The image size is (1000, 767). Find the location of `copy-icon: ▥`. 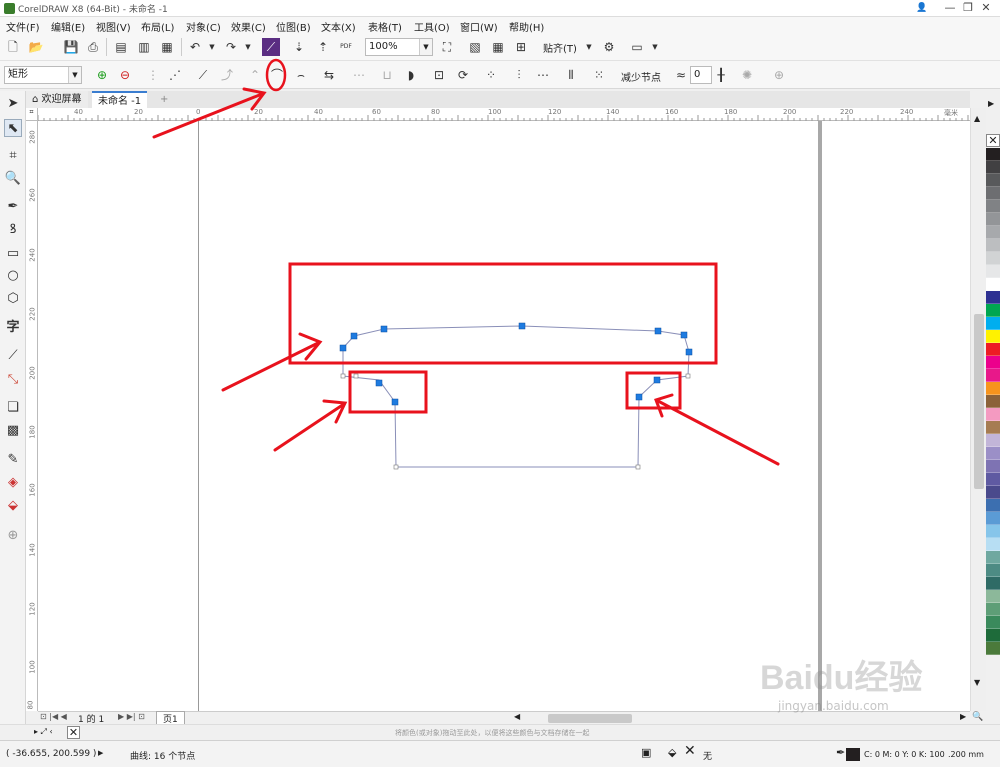

copy-icon: ▥ is located at coordinates (144, 47).